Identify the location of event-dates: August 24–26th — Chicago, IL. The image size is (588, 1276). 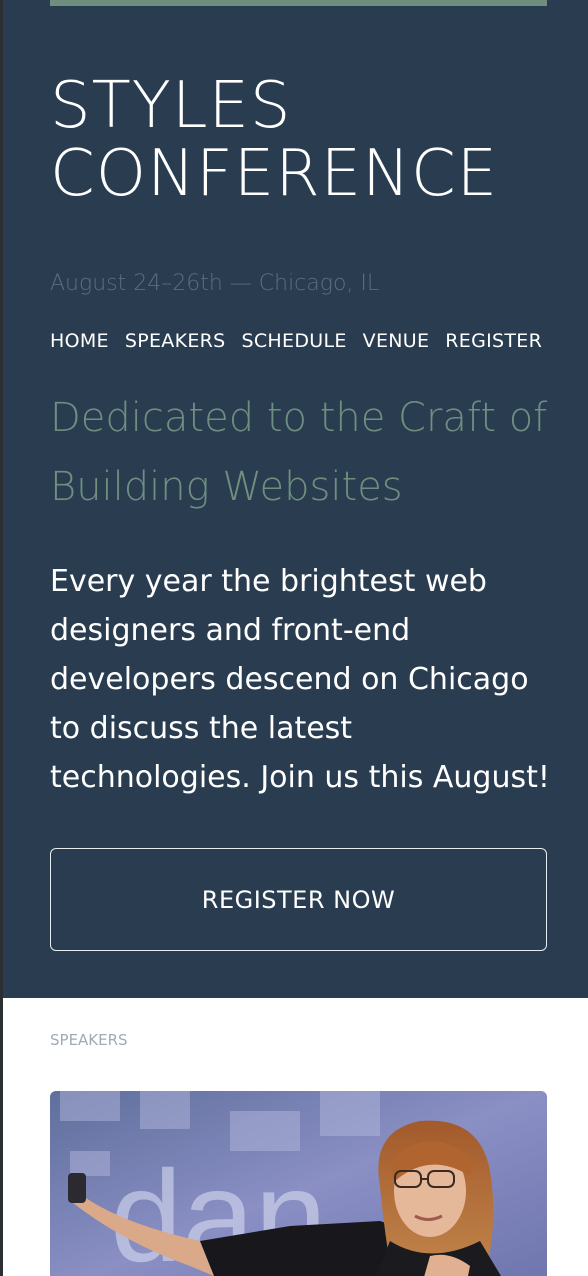
(215, 283).